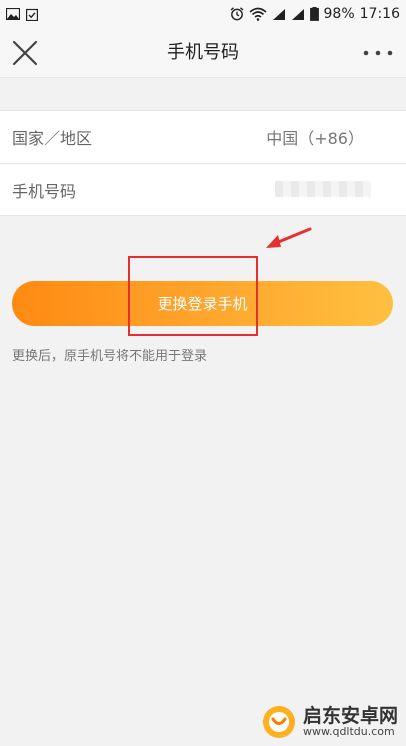 The width and height of the screenshot is (406, 746). What do you see at coordinates (237, 14) in the screenshot?
I see `alarm-icon` at bounding box center [237, 14].